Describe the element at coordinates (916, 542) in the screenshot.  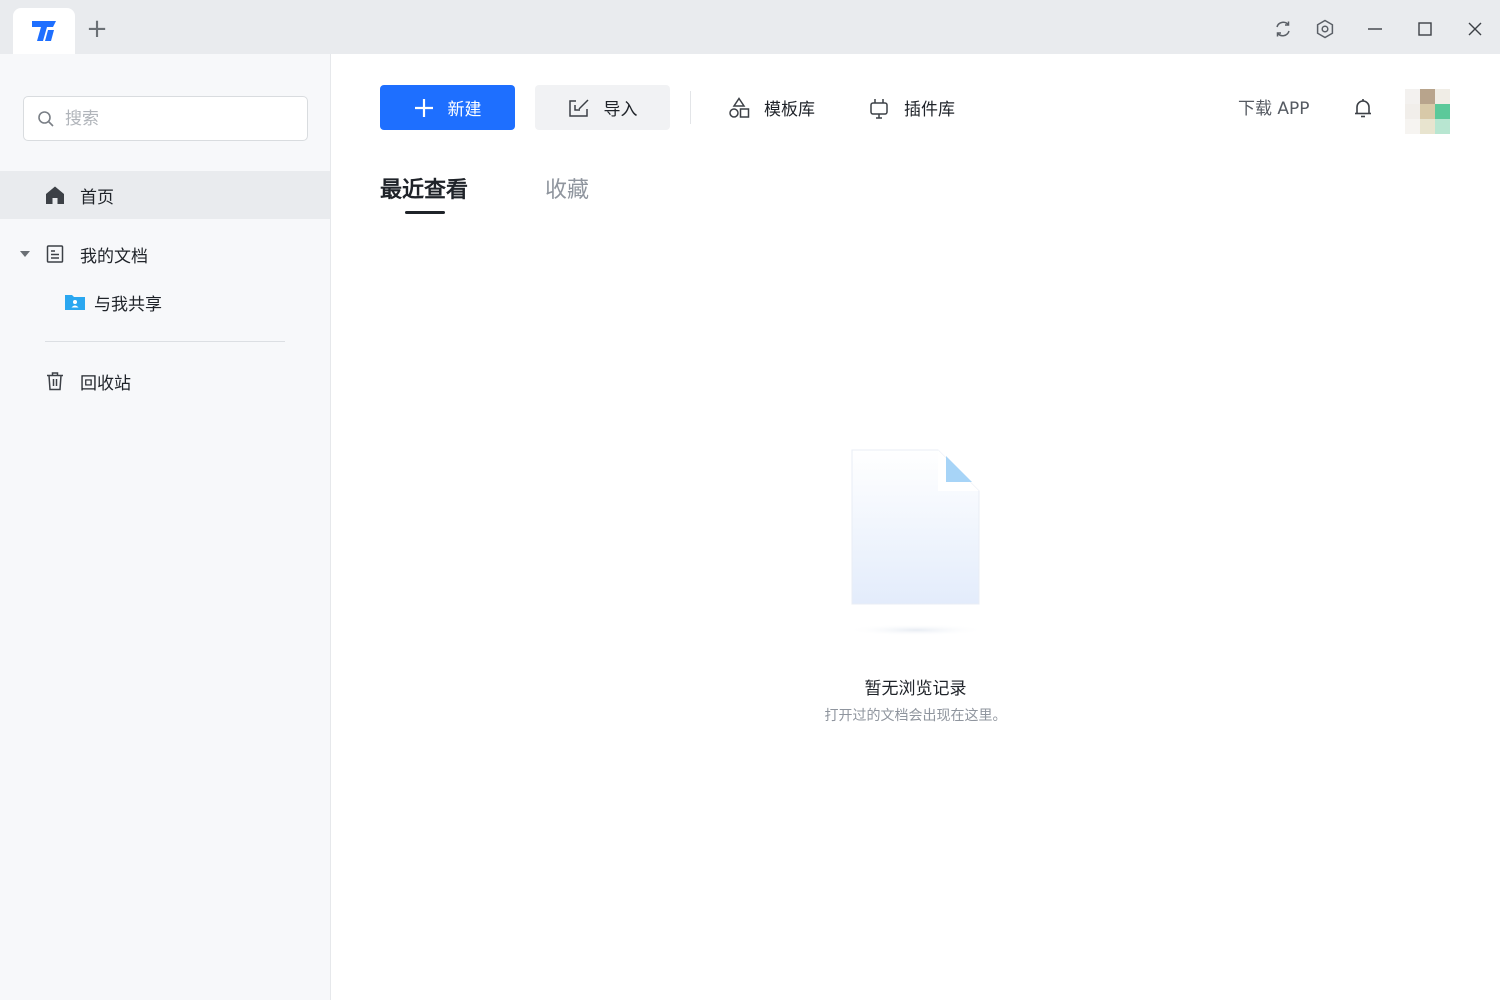
I see `empty-document-illustration` at that location.